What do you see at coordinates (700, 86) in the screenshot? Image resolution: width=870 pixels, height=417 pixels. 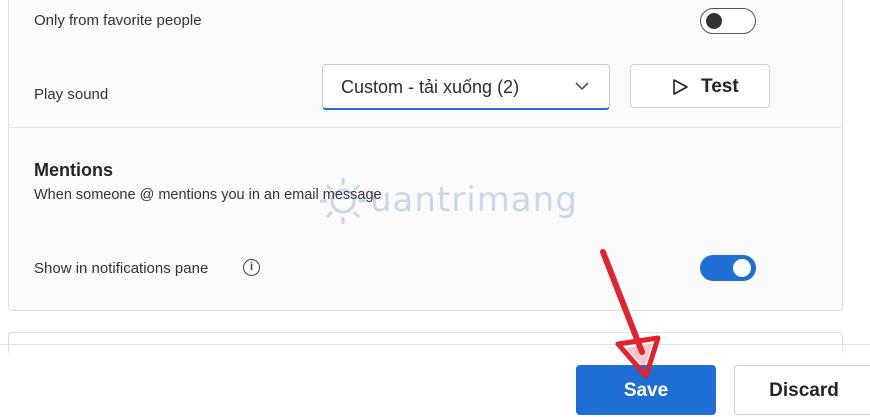 I see `test-sound-button: Test` at bounding box center [700, 86].